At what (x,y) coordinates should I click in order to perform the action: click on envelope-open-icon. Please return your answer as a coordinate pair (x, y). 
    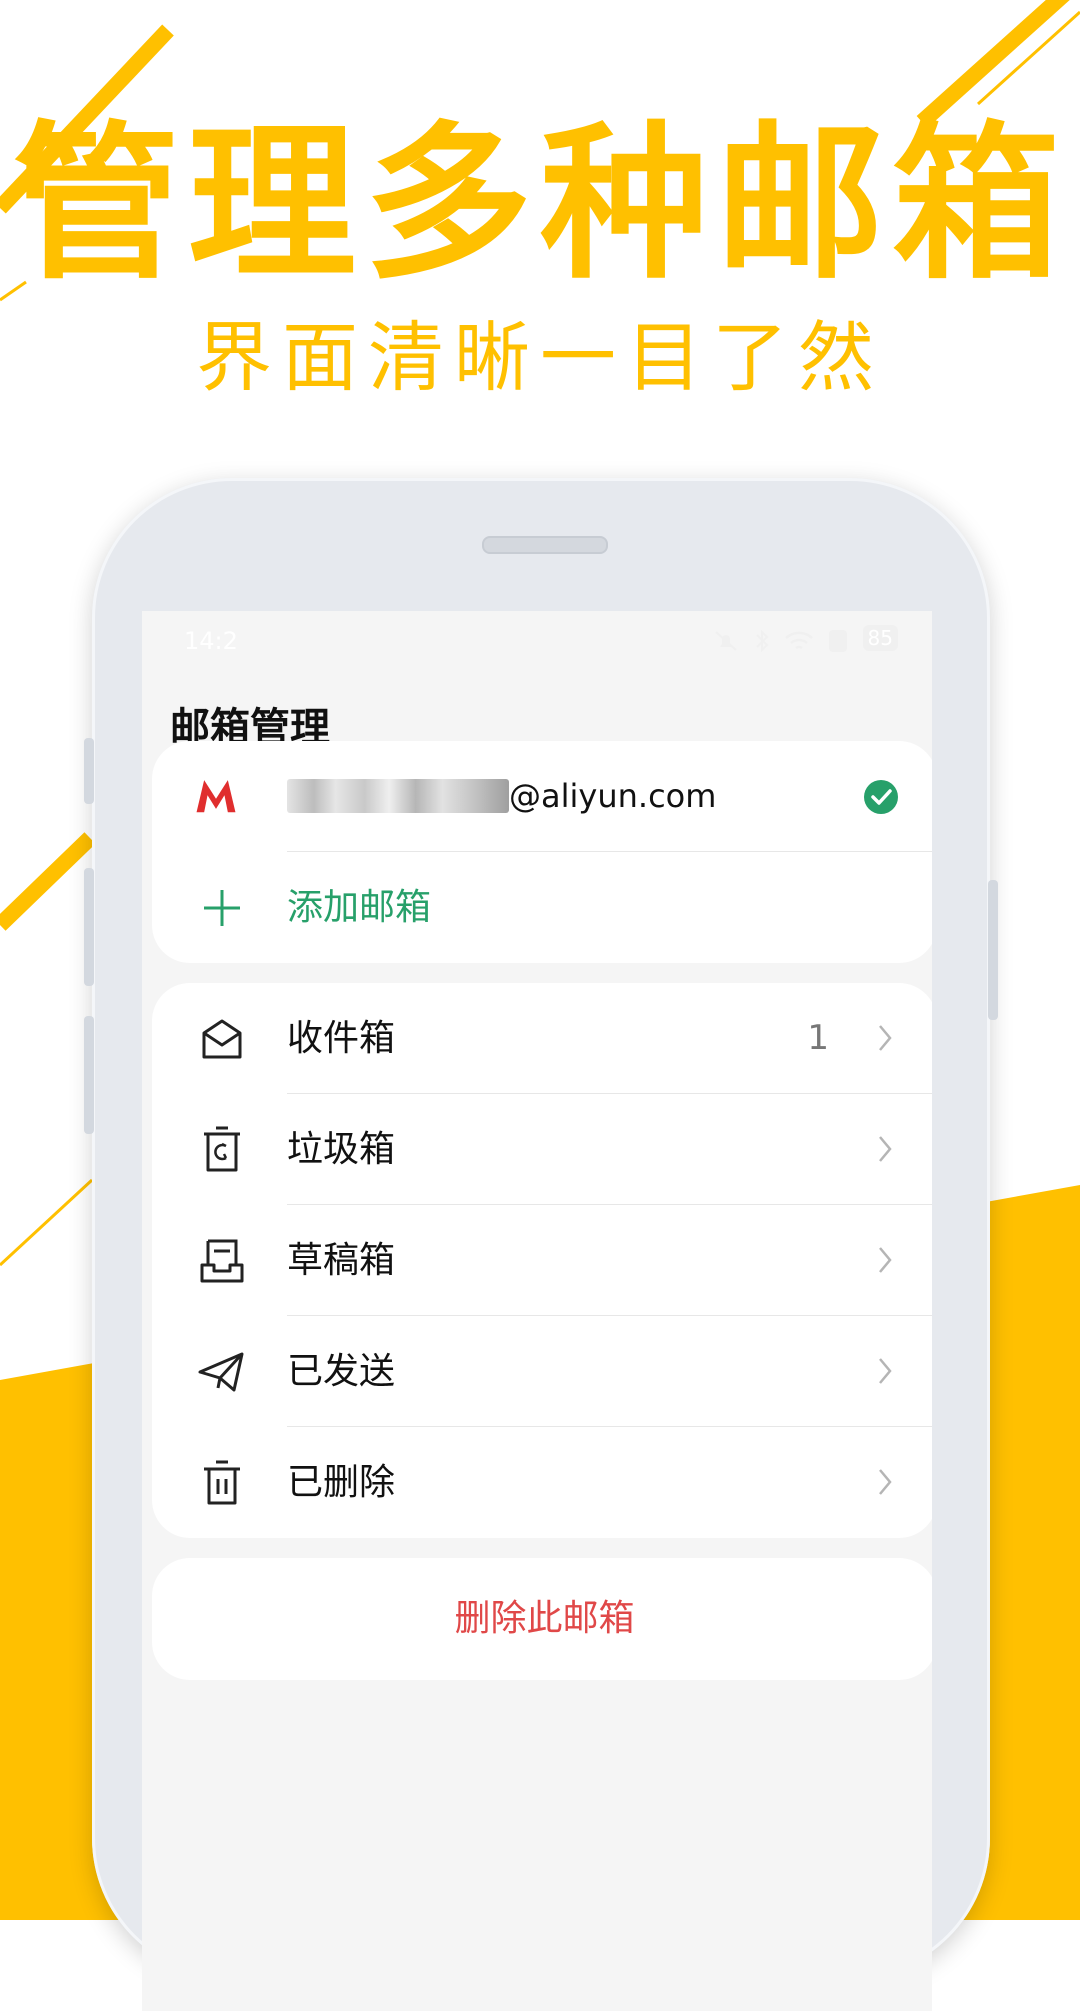
    Looking at the image, I should click on (222, 1039).